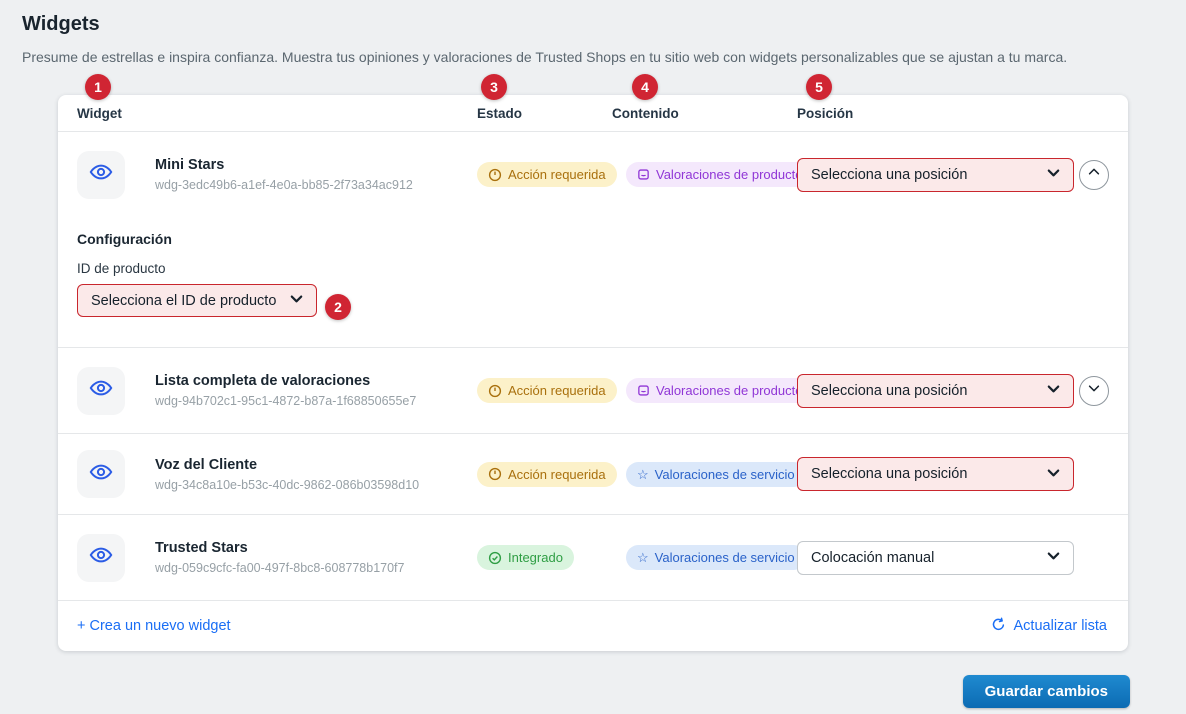 This screenshot has height=714, width=1186. Describe the element at coordinates (645, 113) in the screenshot. I see `column-header-contenido: Contenido` at that location.